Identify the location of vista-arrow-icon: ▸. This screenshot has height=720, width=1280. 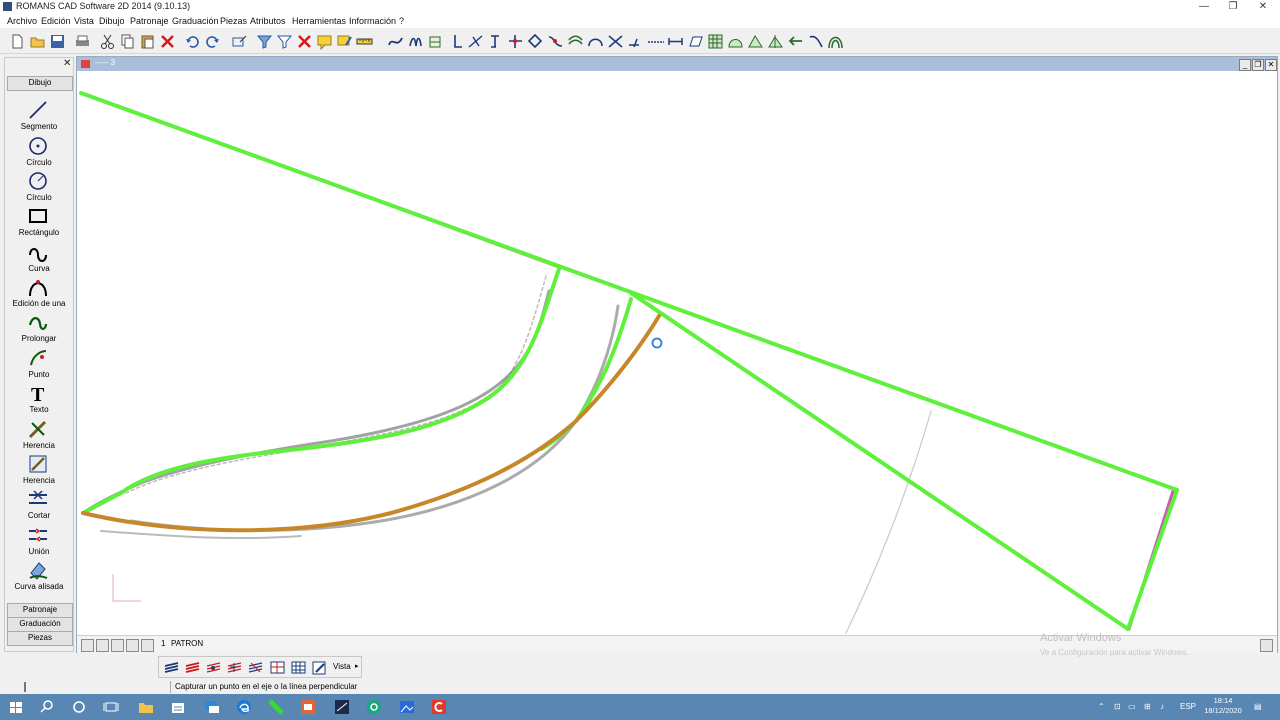
(357, 666).